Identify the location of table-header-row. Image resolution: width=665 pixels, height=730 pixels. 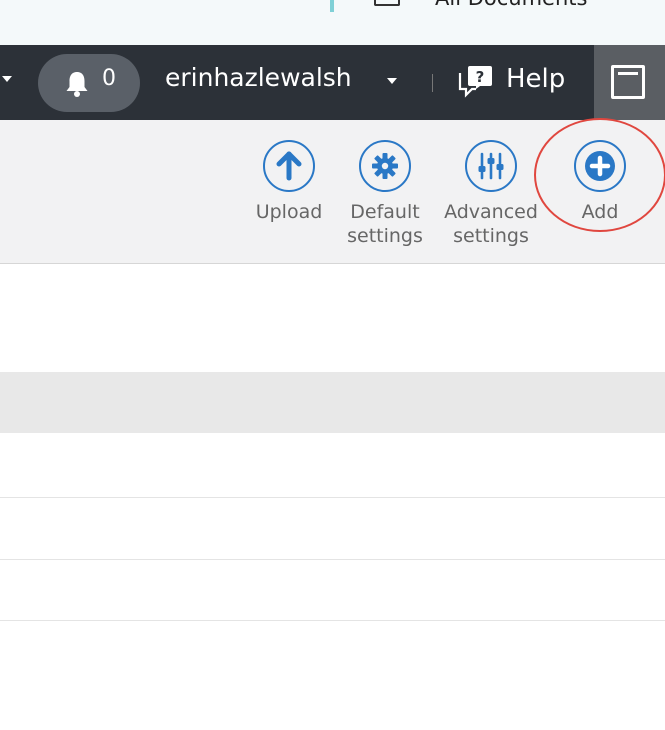
(332, 402).